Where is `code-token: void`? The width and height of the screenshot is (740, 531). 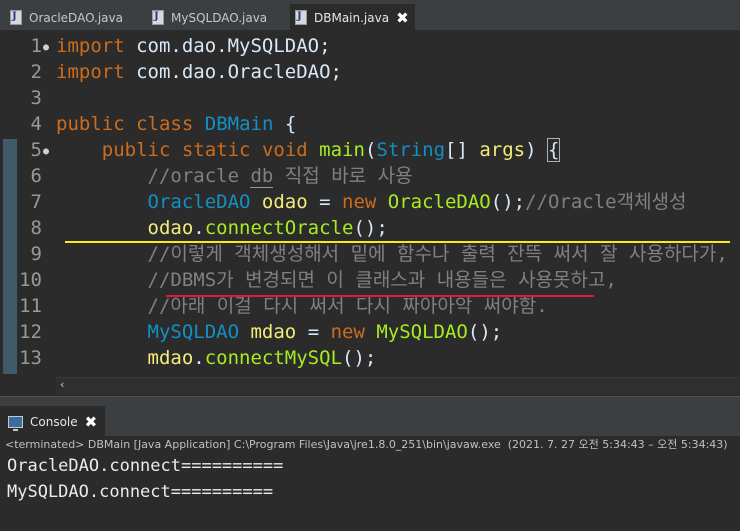 code-token: void is located at coordinates (284, 150).